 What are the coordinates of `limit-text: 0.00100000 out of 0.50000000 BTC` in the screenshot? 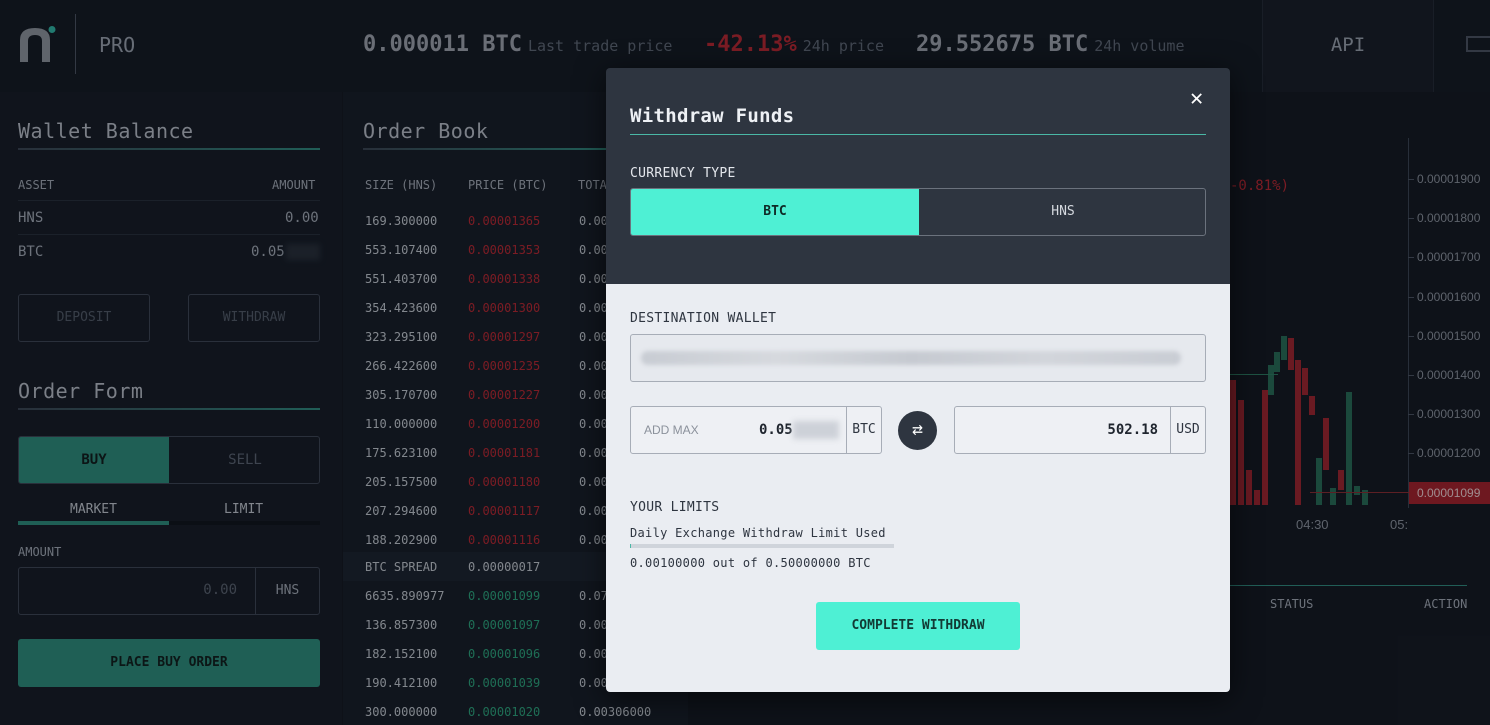 It's located at (750, 563).